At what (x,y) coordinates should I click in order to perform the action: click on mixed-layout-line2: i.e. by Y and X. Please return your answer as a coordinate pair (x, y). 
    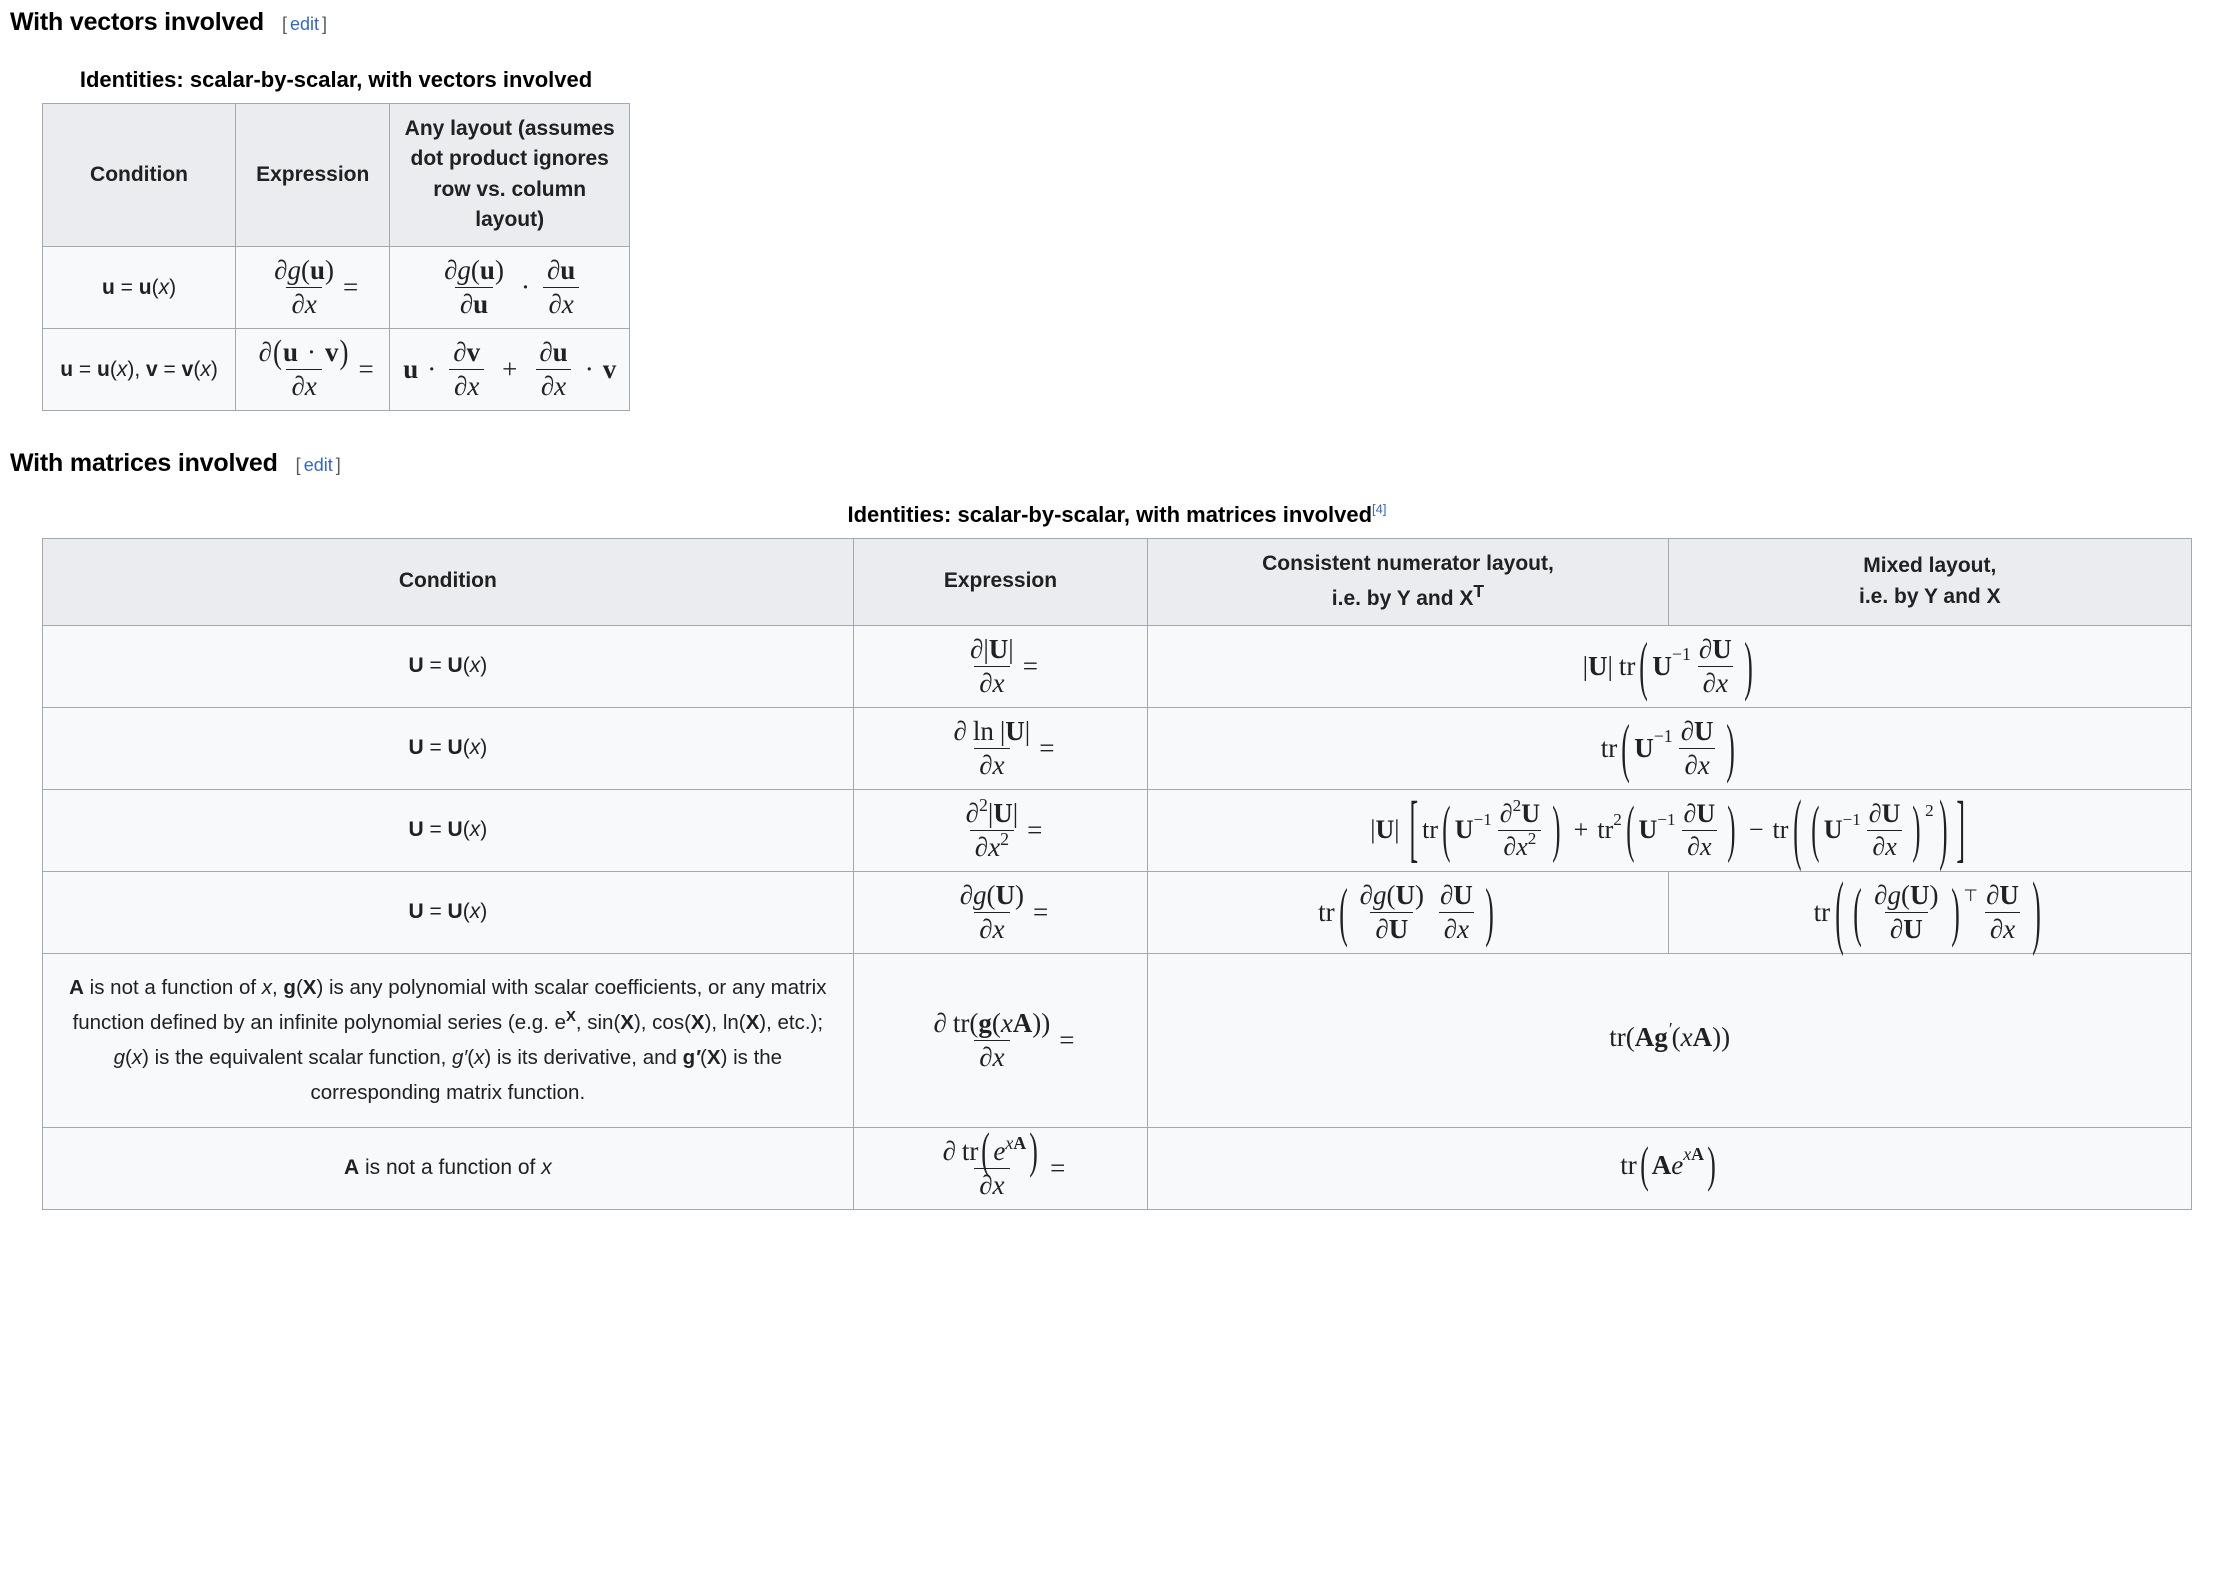
    Looking at the image, I should click on (1929, 596).